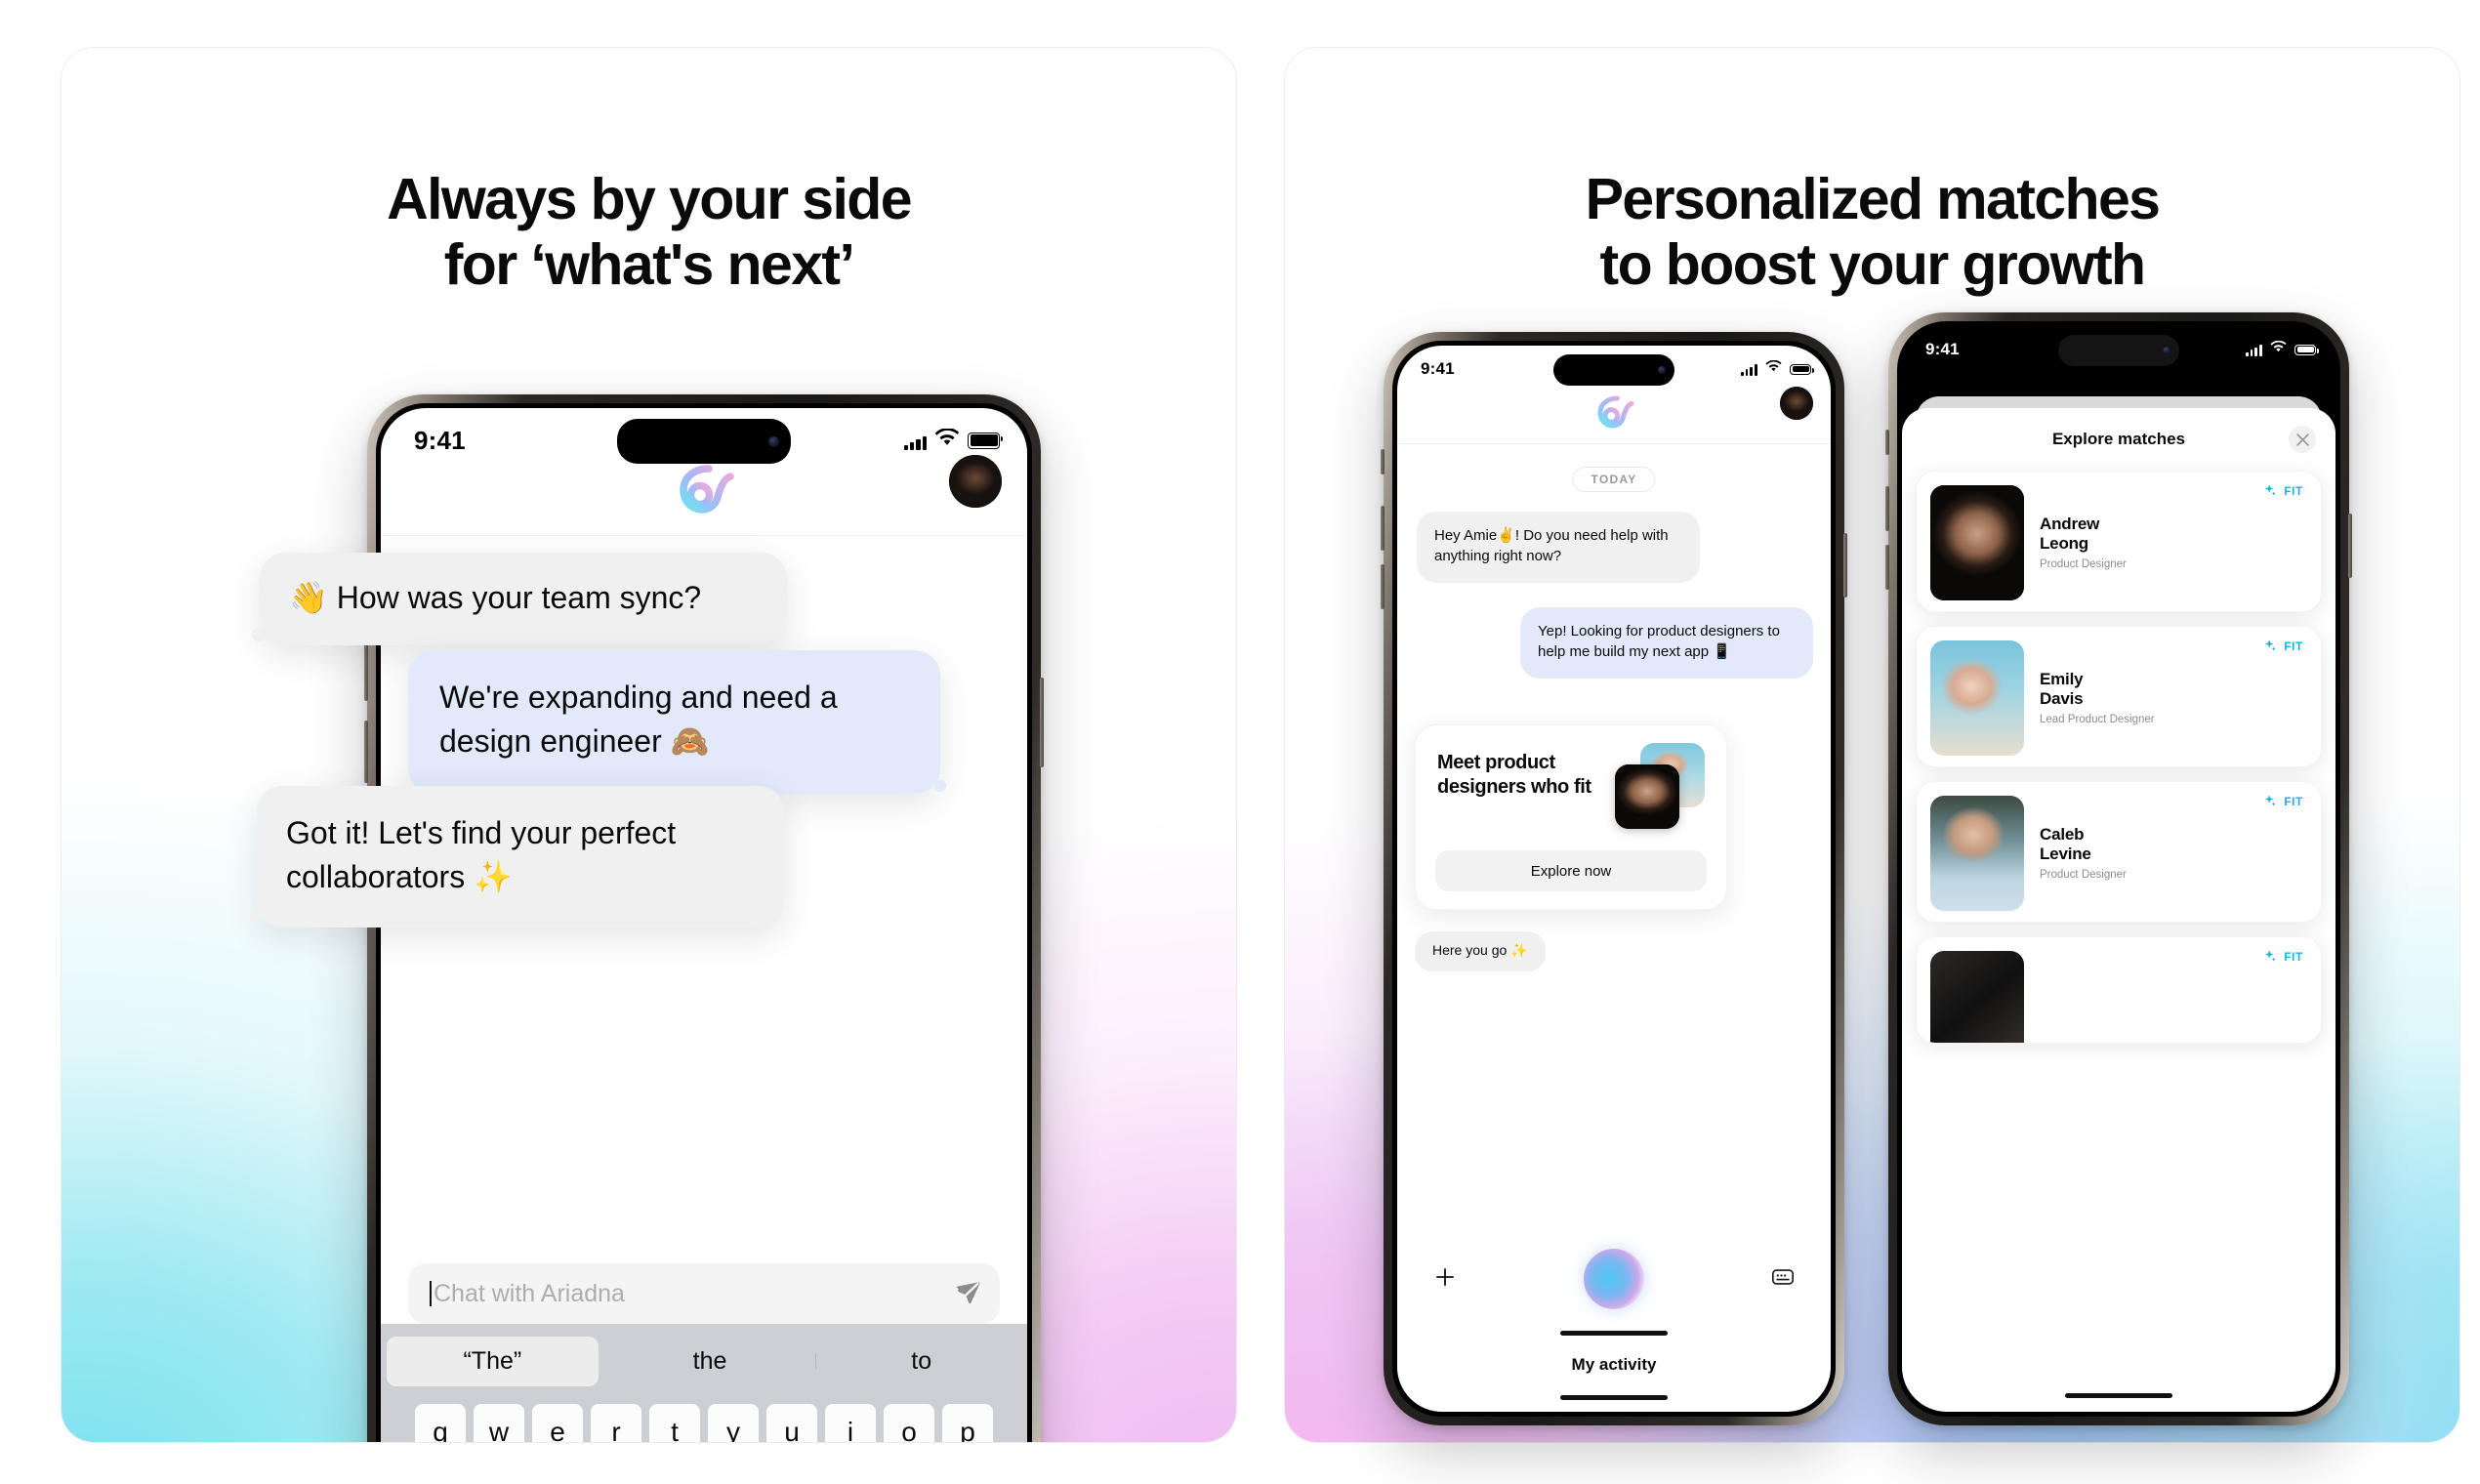 Image resolution: width=2480 pixels, height=1484 pixels. What do you see at coordinates (2062, 689) in the screenshot?
I see `match-name: Emily Davis` at bounding box center [2062, 689].